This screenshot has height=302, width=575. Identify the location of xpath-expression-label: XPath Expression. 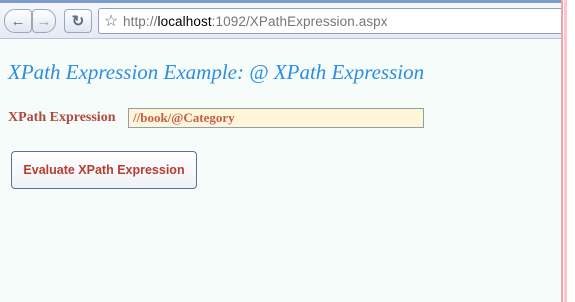
(62, 117).